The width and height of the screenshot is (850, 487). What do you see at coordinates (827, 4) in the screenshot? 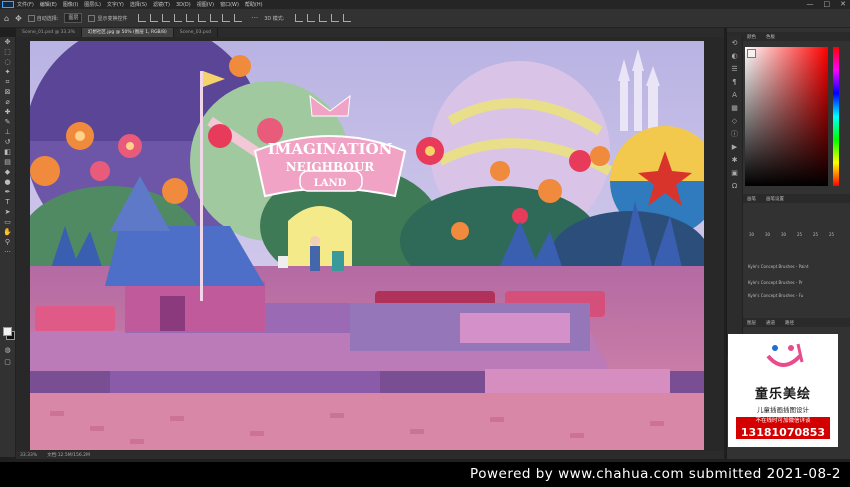
I see `maximize-button: □` at bounding box center [827, 4].